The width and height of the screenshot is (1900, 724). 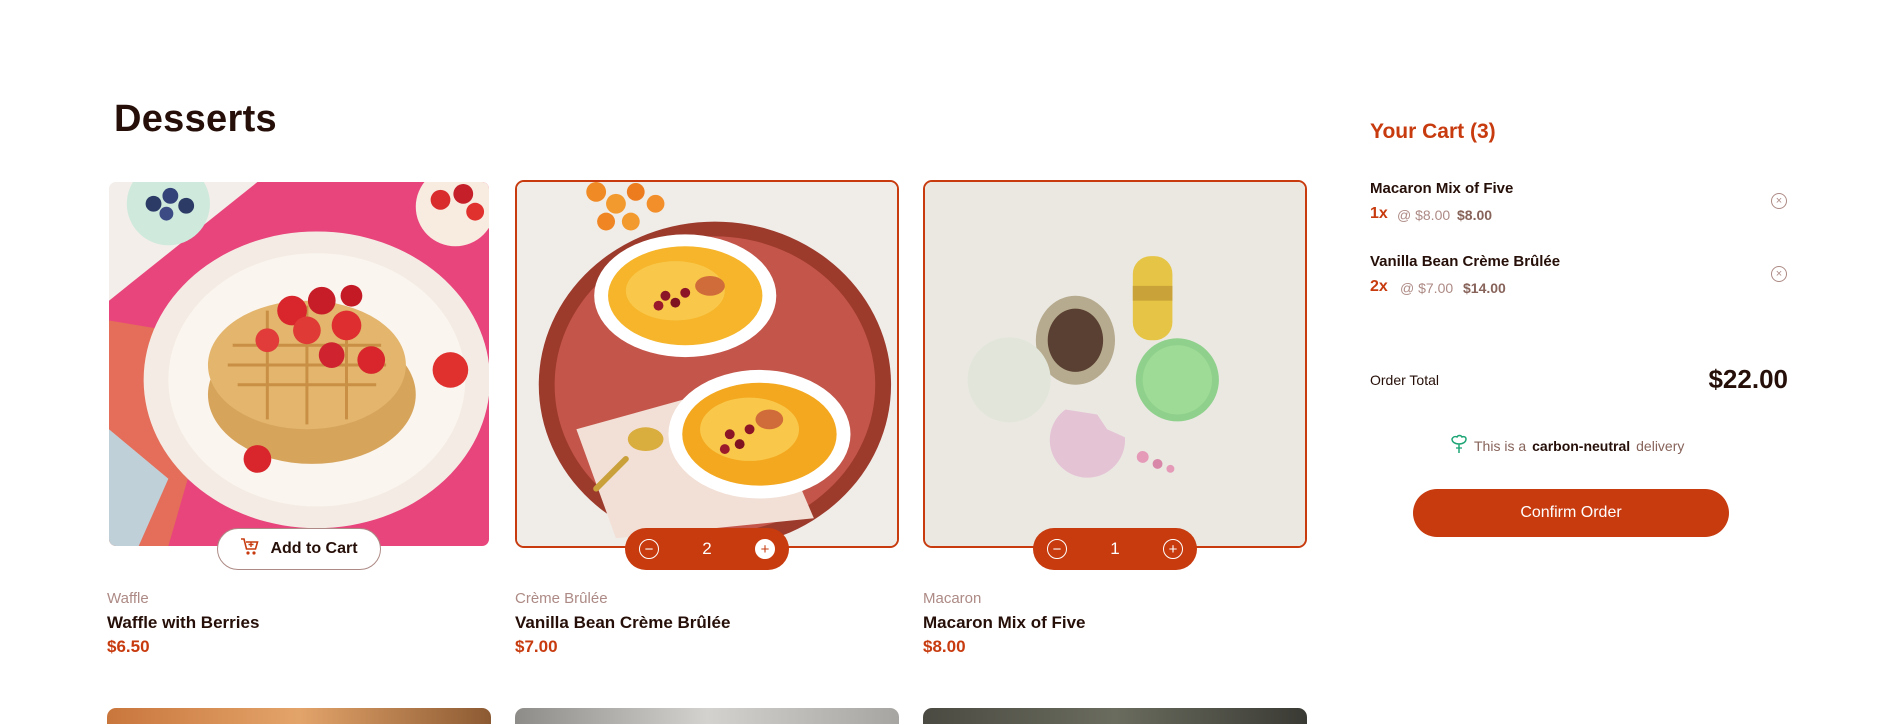 I want to click on cart-item-name: Macaron Mix of Five, so click(x=1442, y=188).